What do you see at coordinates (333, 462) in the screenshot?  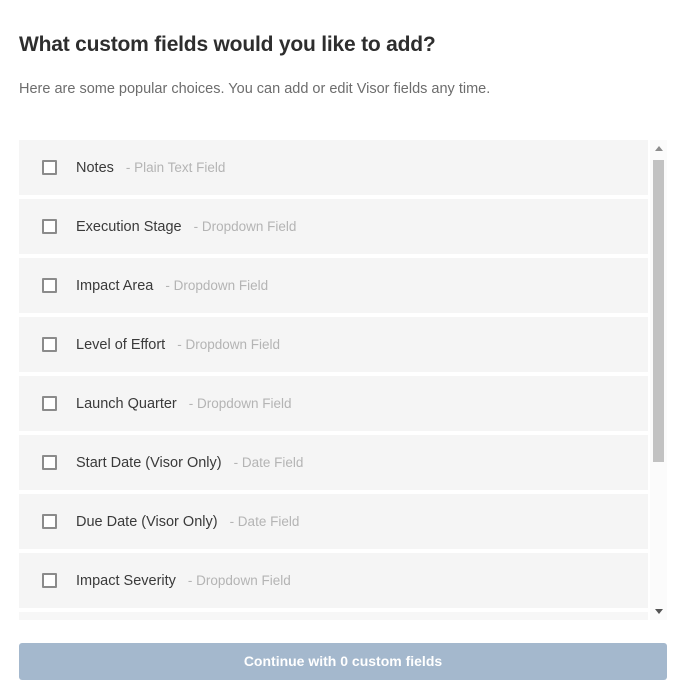 I see `field-row: Start Date (Visor Only) - Date Field` at bounding box center [333, 462].